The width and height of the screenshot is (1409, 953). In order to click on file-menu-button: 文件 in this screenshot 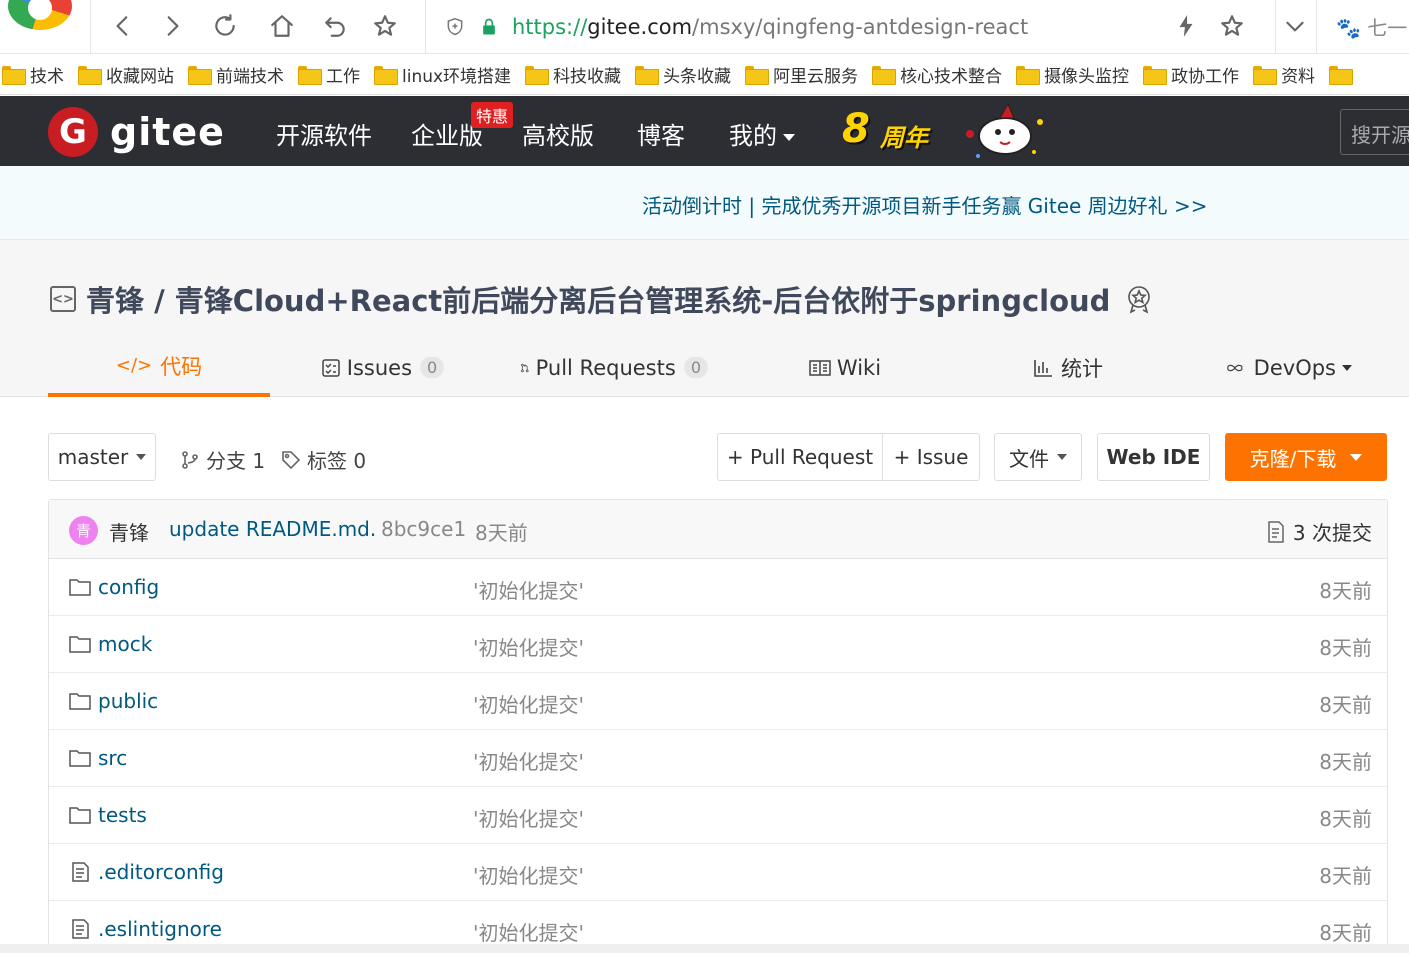, I will do `click(1038, 457)`.